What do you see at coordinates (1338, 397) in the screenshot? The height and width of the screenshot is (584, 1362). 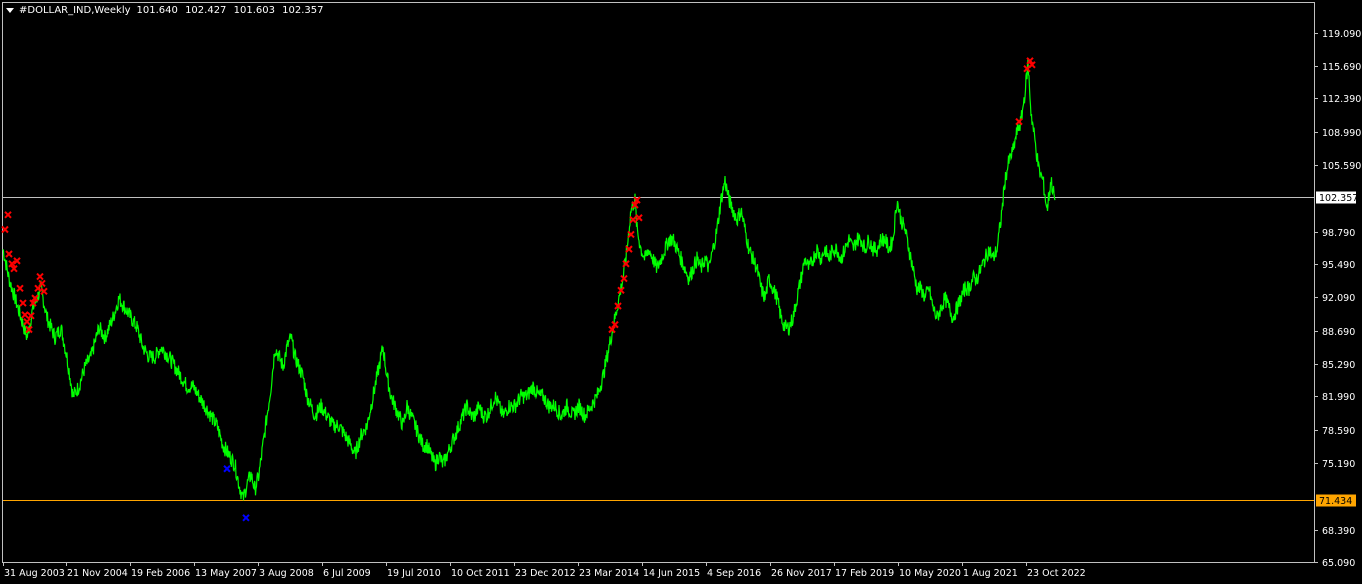 I see `y-tick-label: 81.990` at bounding box center [1338, 397].